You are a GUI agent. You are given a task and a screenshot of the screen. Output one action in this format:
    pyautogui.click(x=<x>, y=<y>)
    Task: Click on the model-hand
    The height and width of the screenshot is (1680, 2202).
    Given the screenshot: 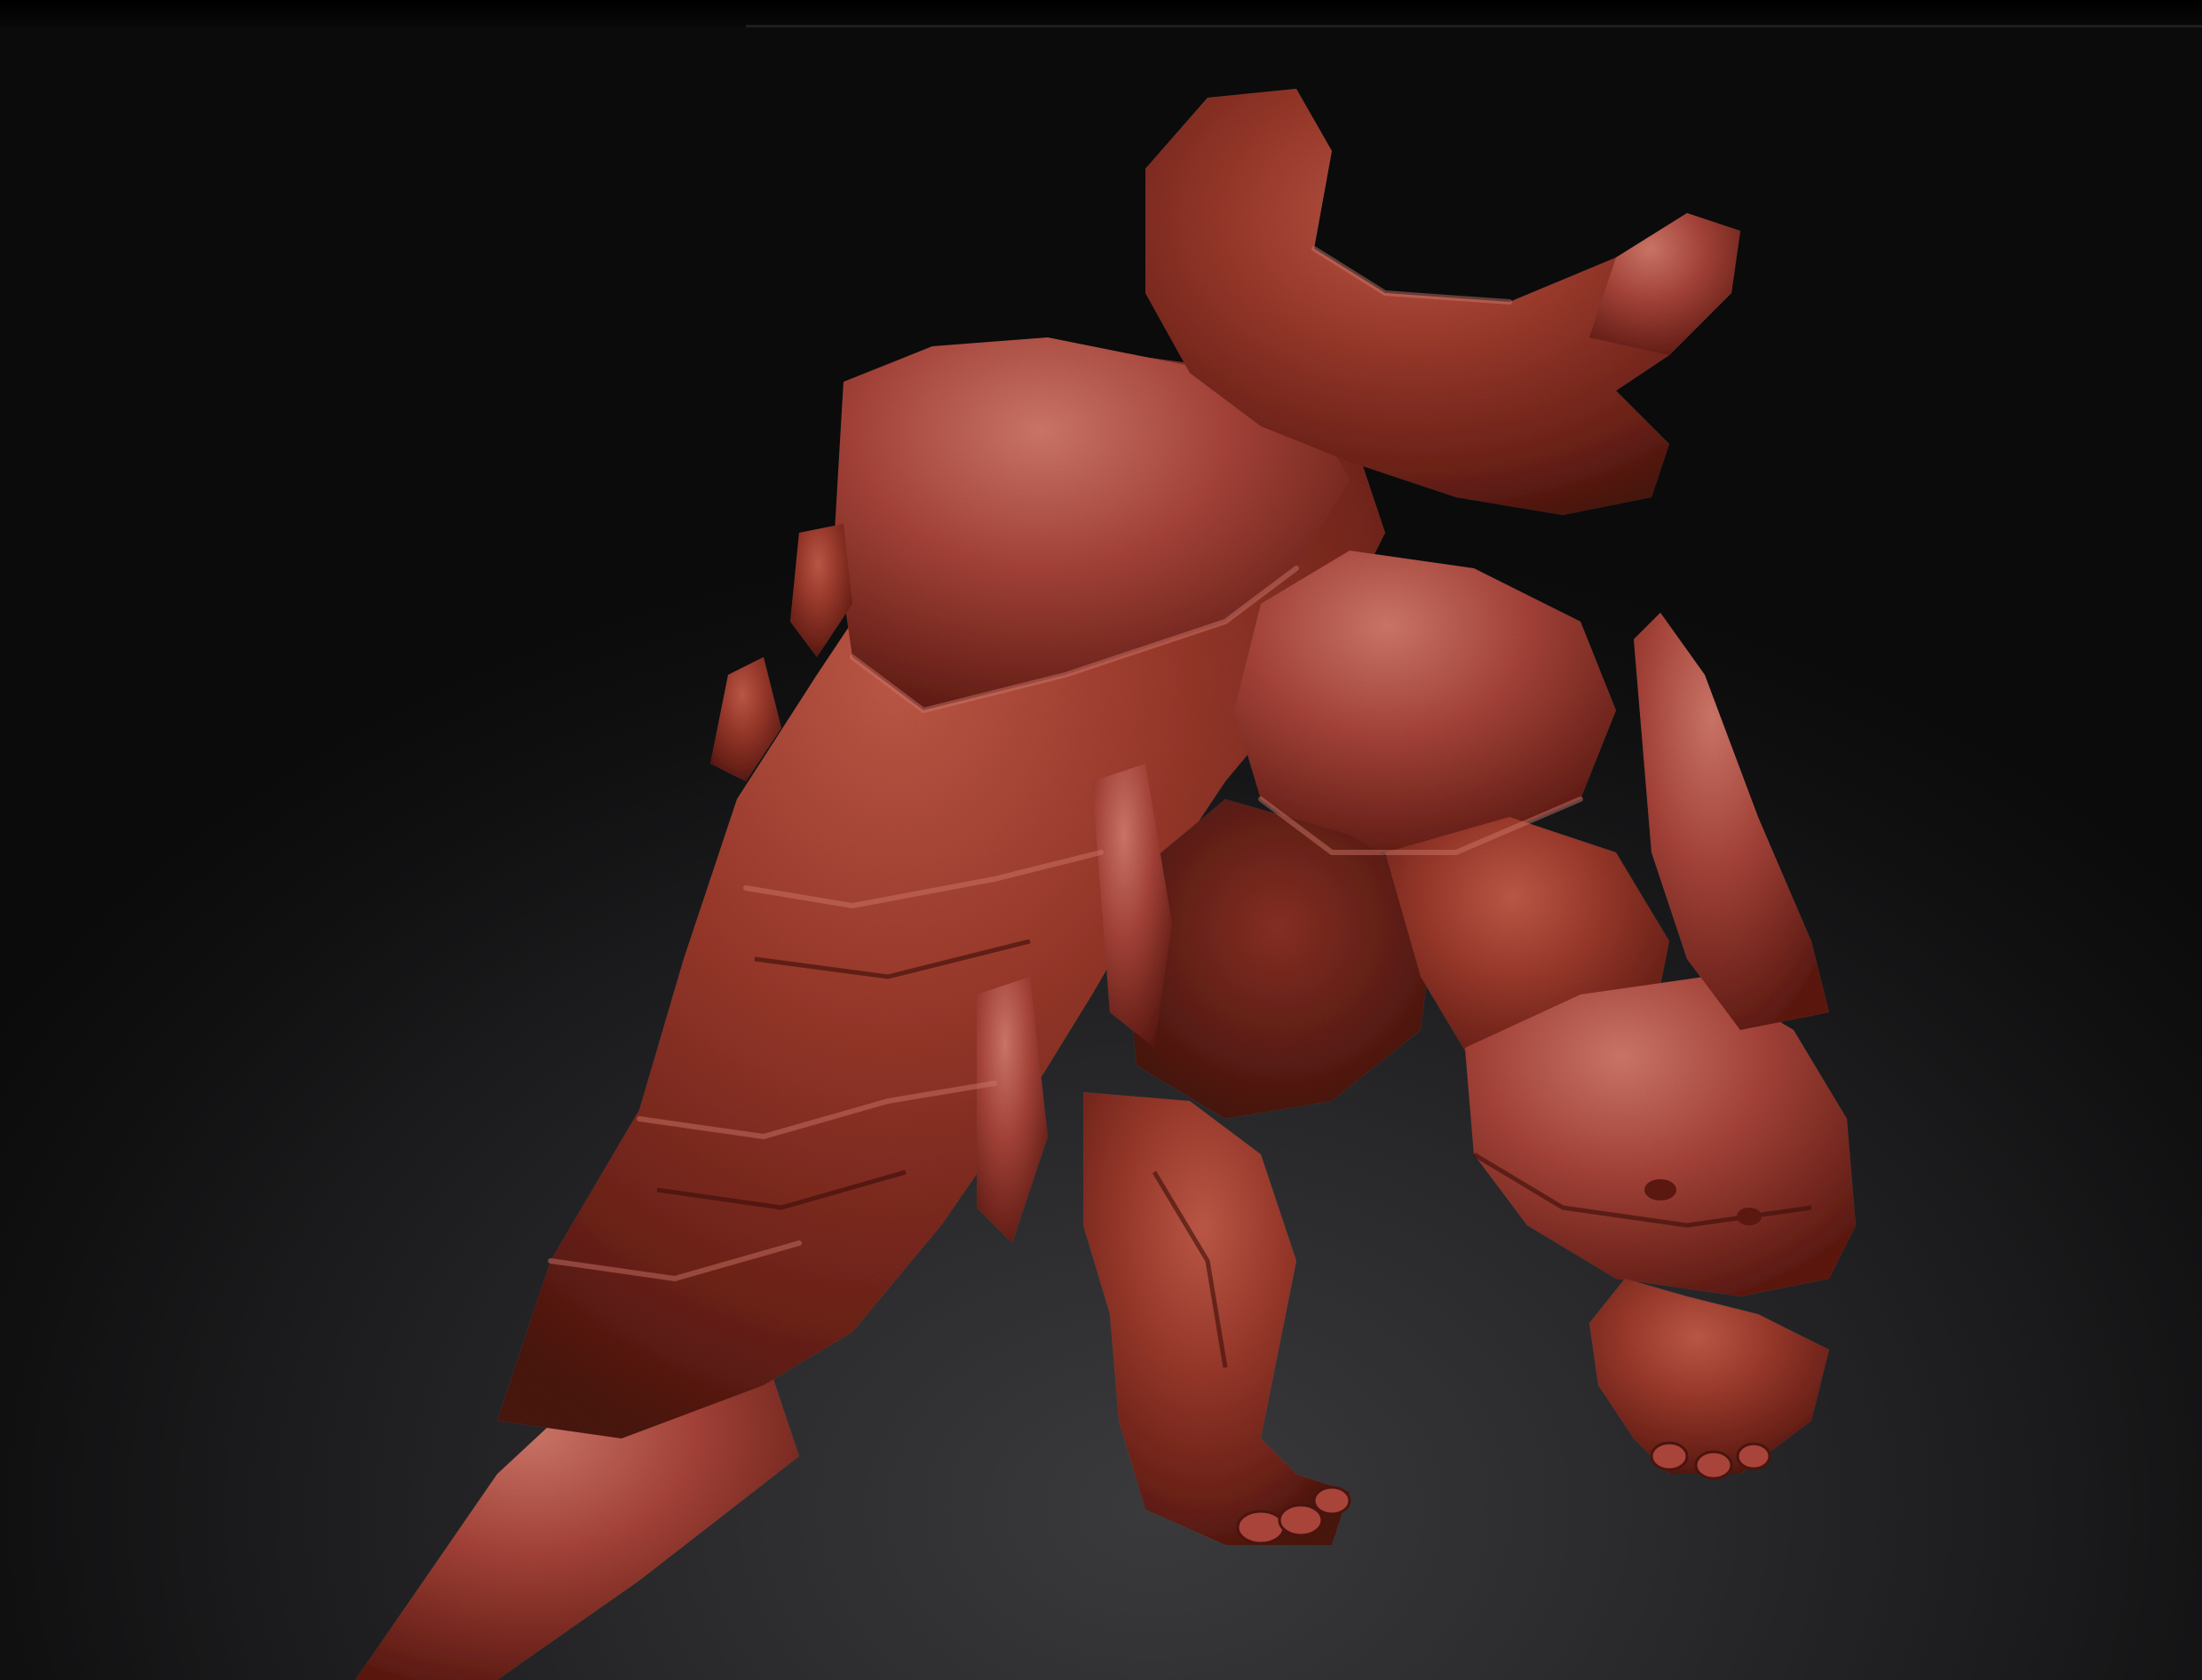 What is the action you would take?
    pyautogui.click(x=1709, y=1376)
    